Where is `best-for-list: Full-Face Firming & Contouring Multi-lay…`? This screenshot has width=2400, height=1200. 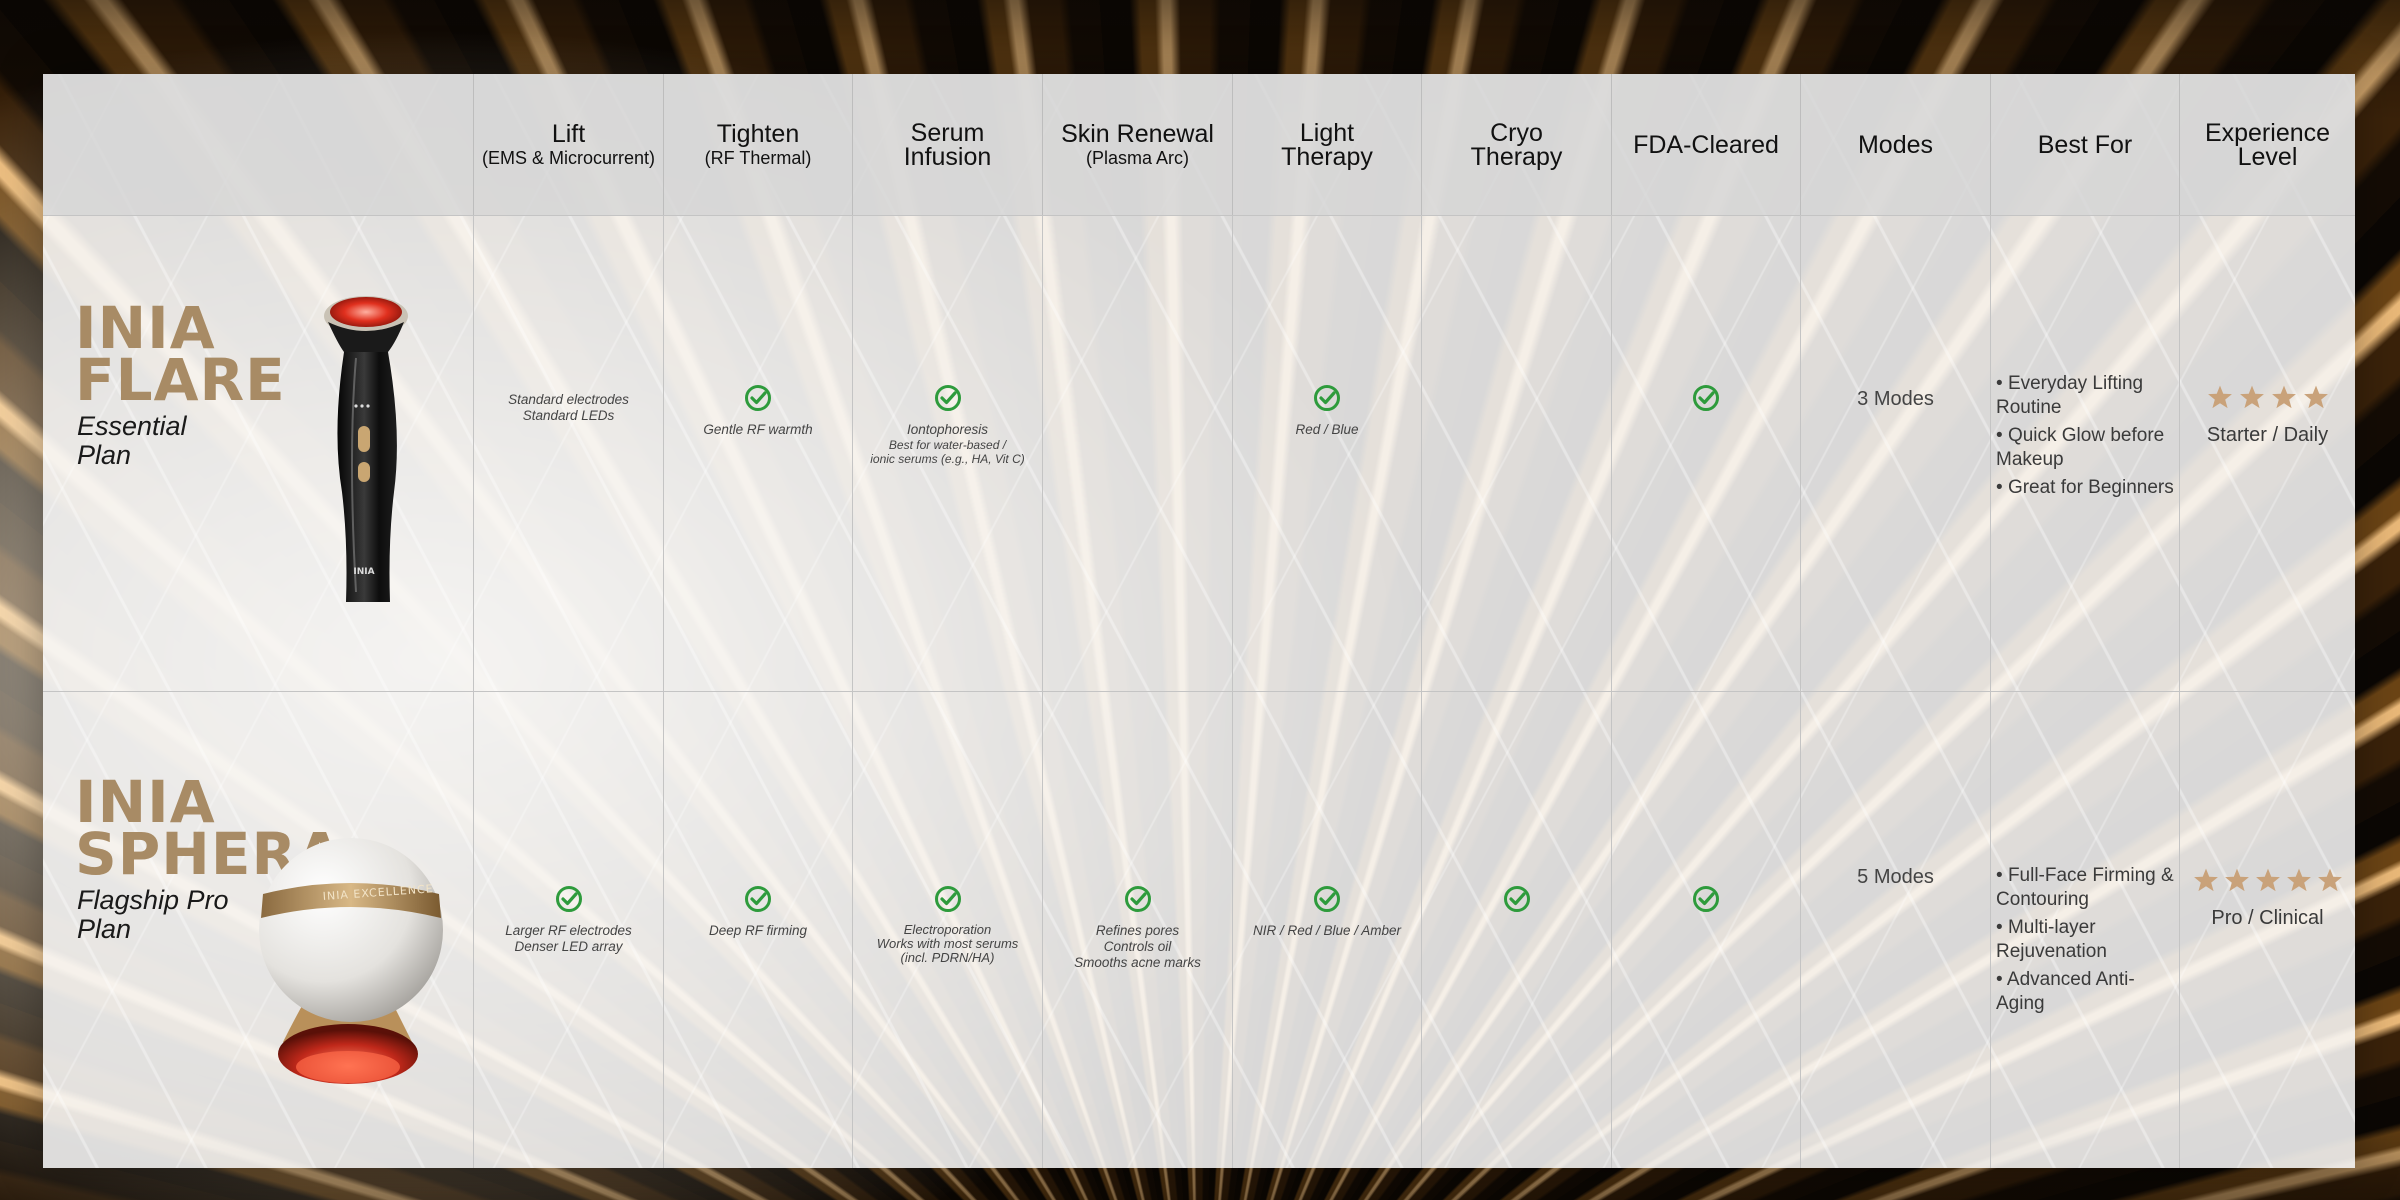 best-for-list: Full-Face Firming & Contouring Multi-lay… is located at coordinates (2086, 942).